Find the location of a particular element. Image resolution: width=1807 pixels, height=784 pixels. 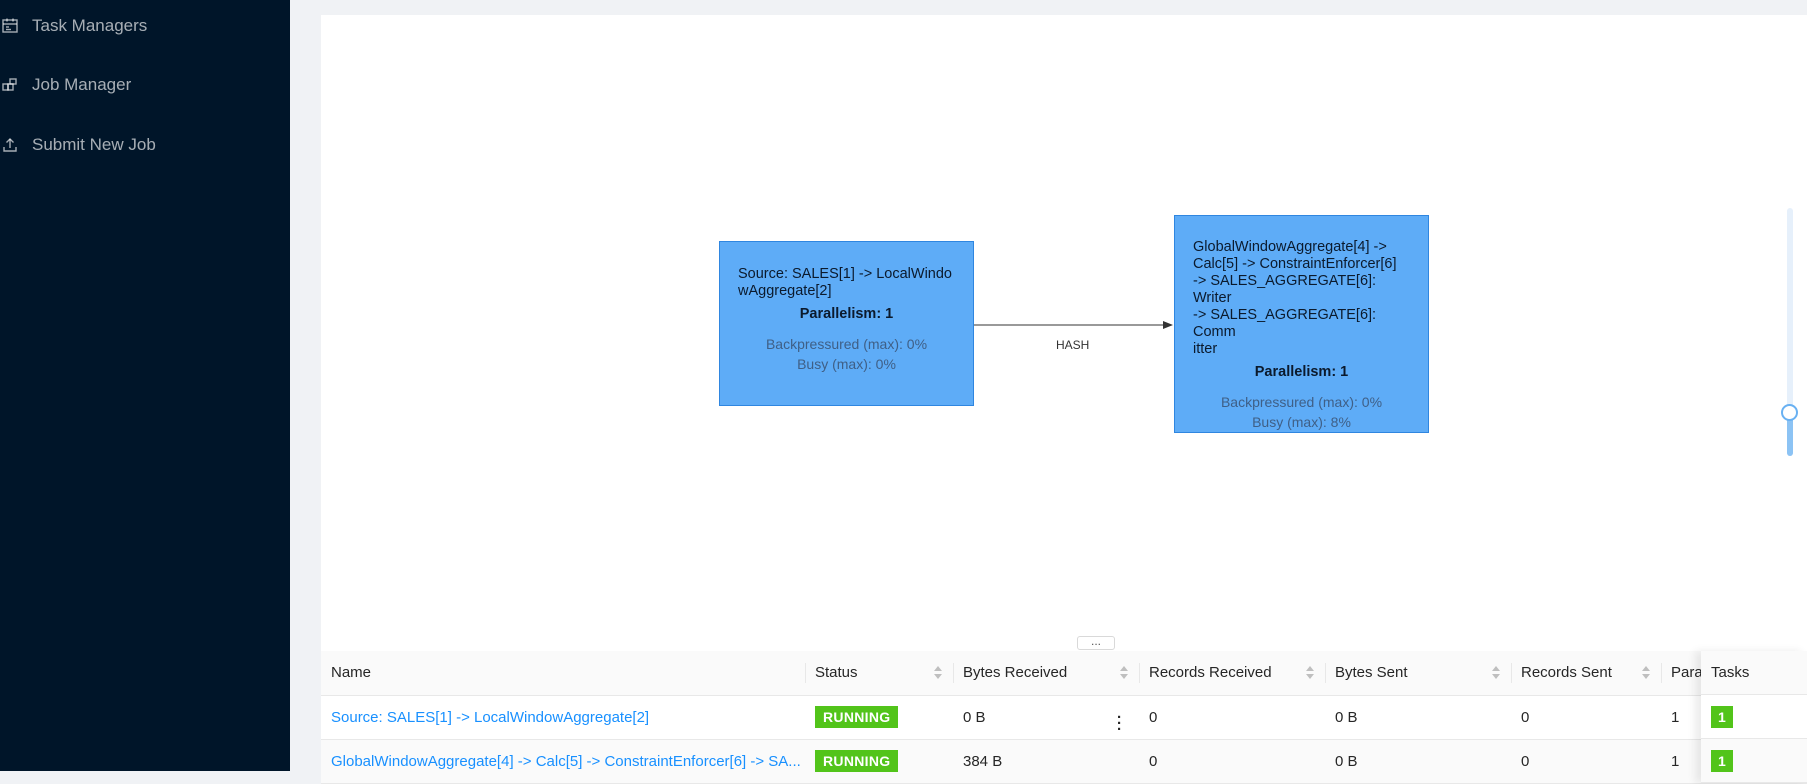

sidebar-item-job-manager: Job Manager is located at coordinates (65, 85).